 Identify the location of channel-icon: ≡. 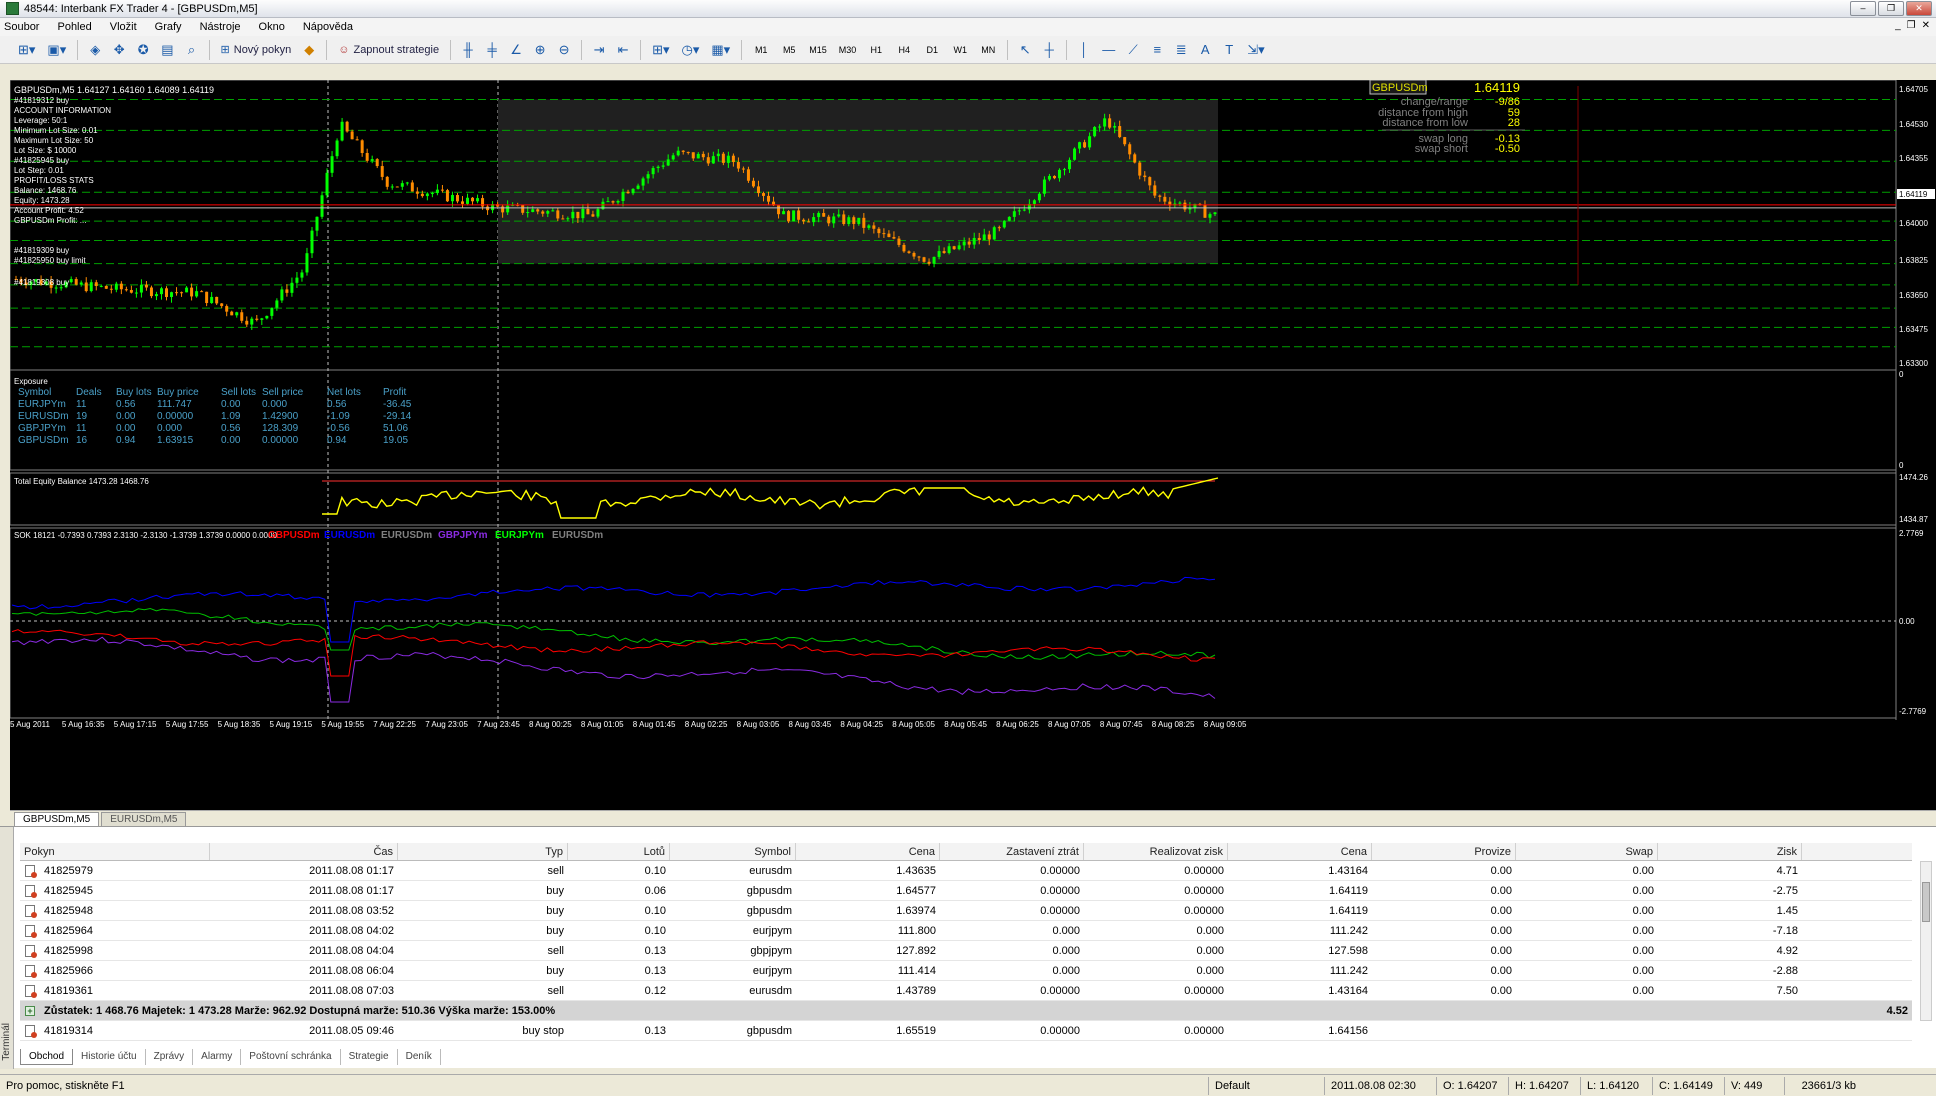
(1157, 50).